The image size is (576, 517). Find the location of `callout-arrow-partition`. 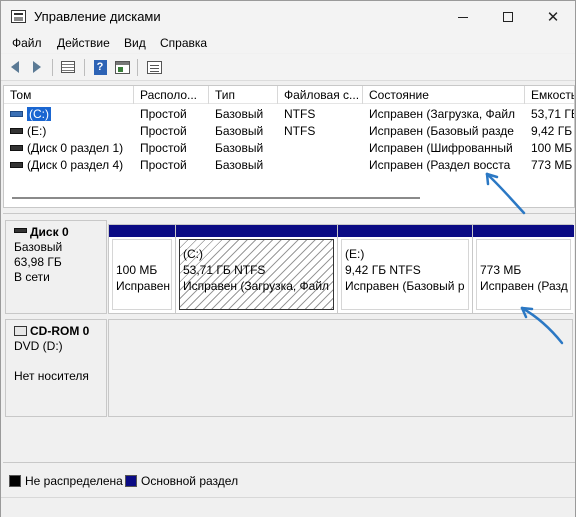

callout-arrow-partition is located at coordinates (542, 325).